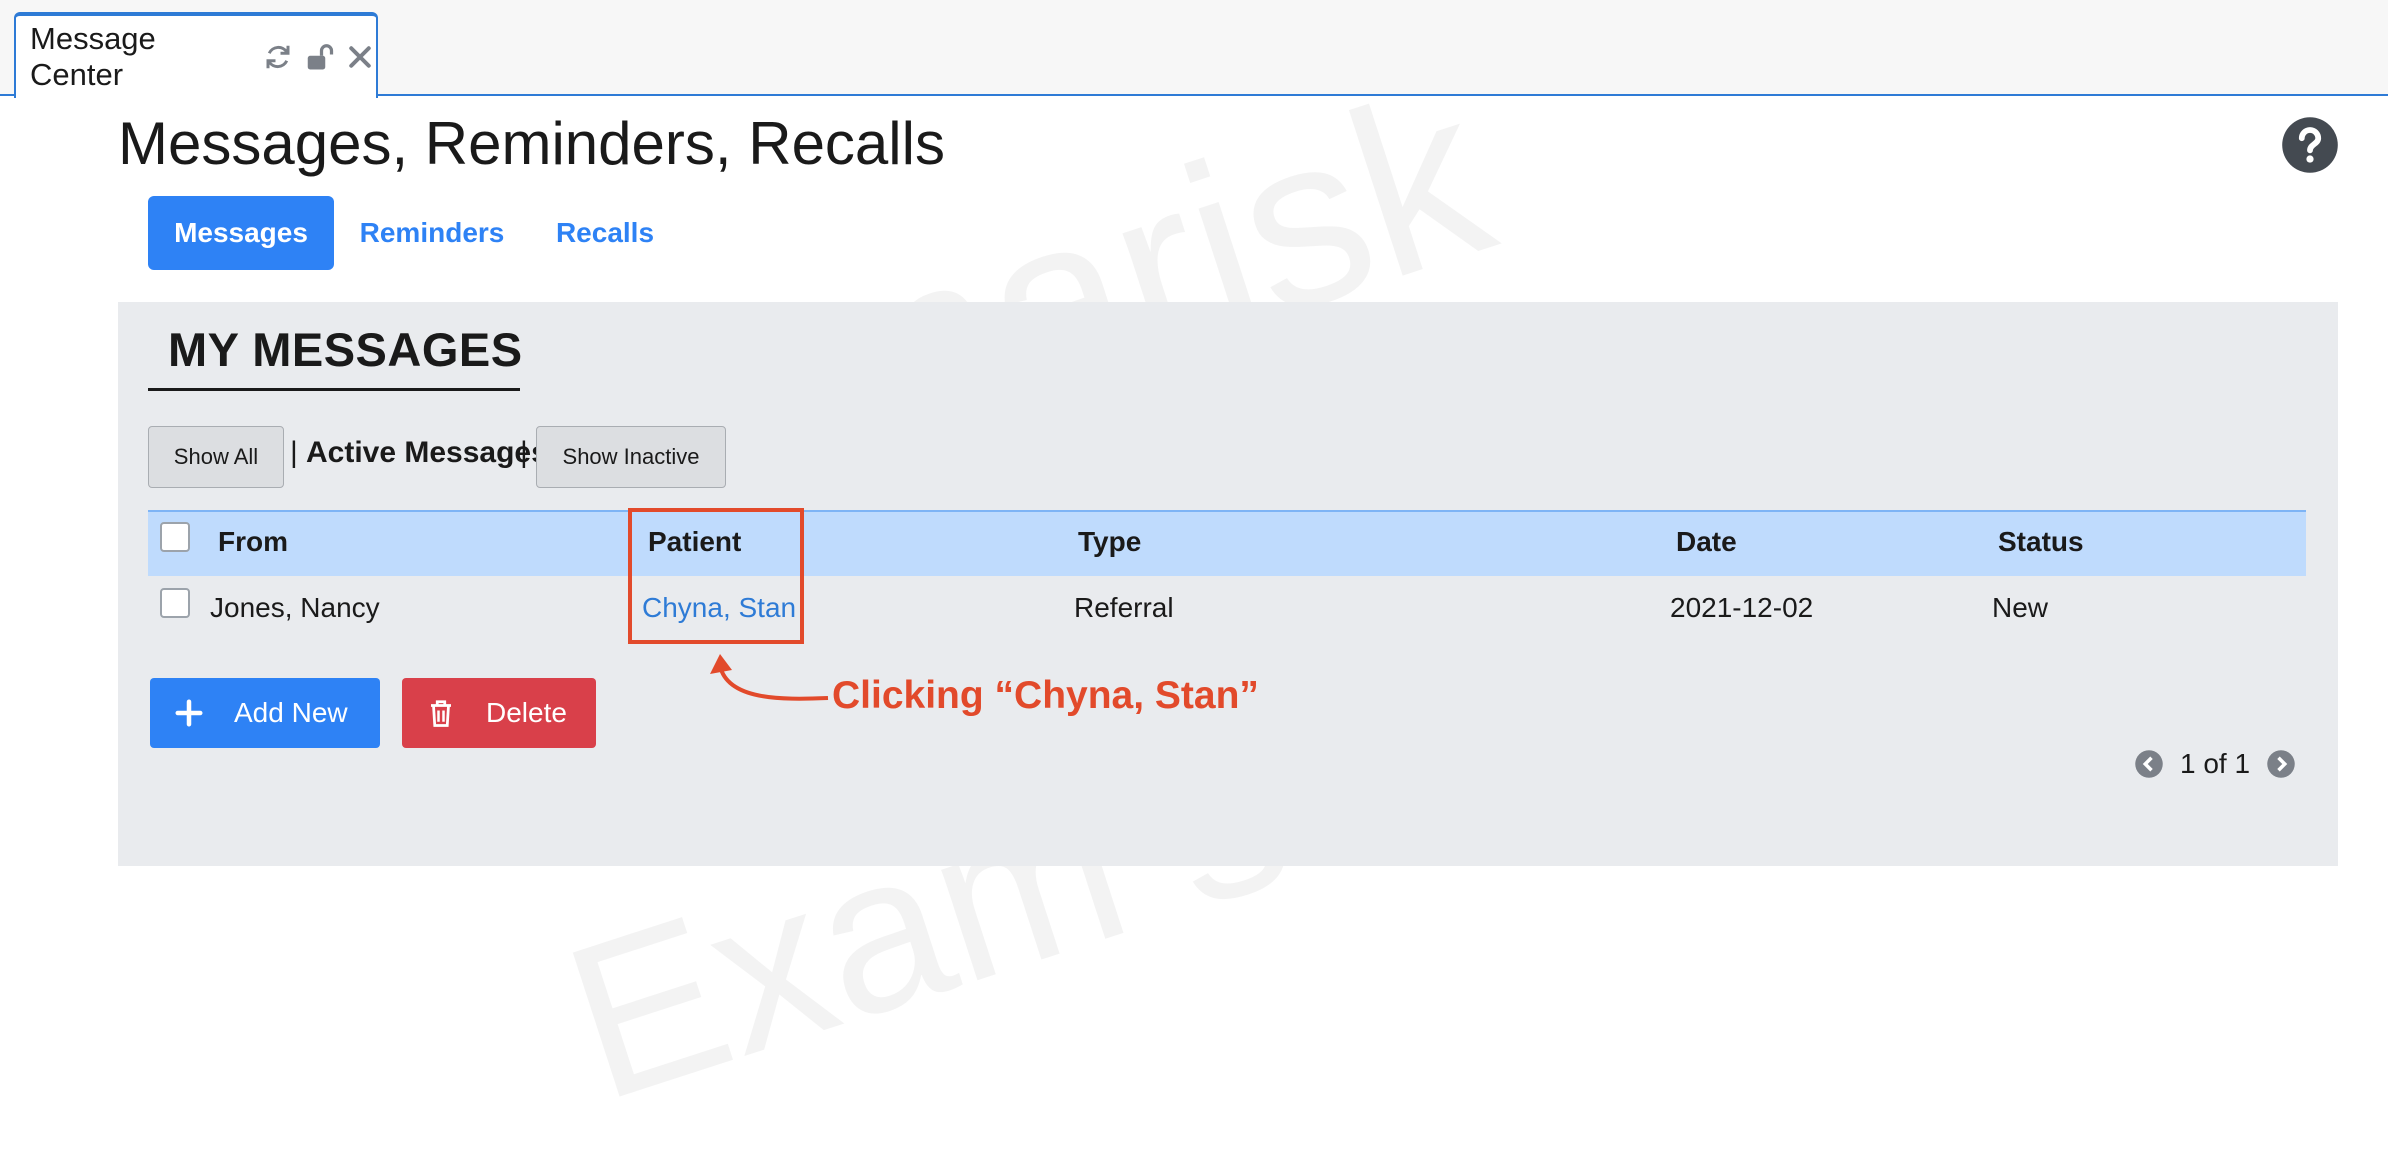  What do you see at coordinates (631, 457) in the screenshot?
I see `show-inactive-button: Show Inactive` at bounding box center [631, 457].